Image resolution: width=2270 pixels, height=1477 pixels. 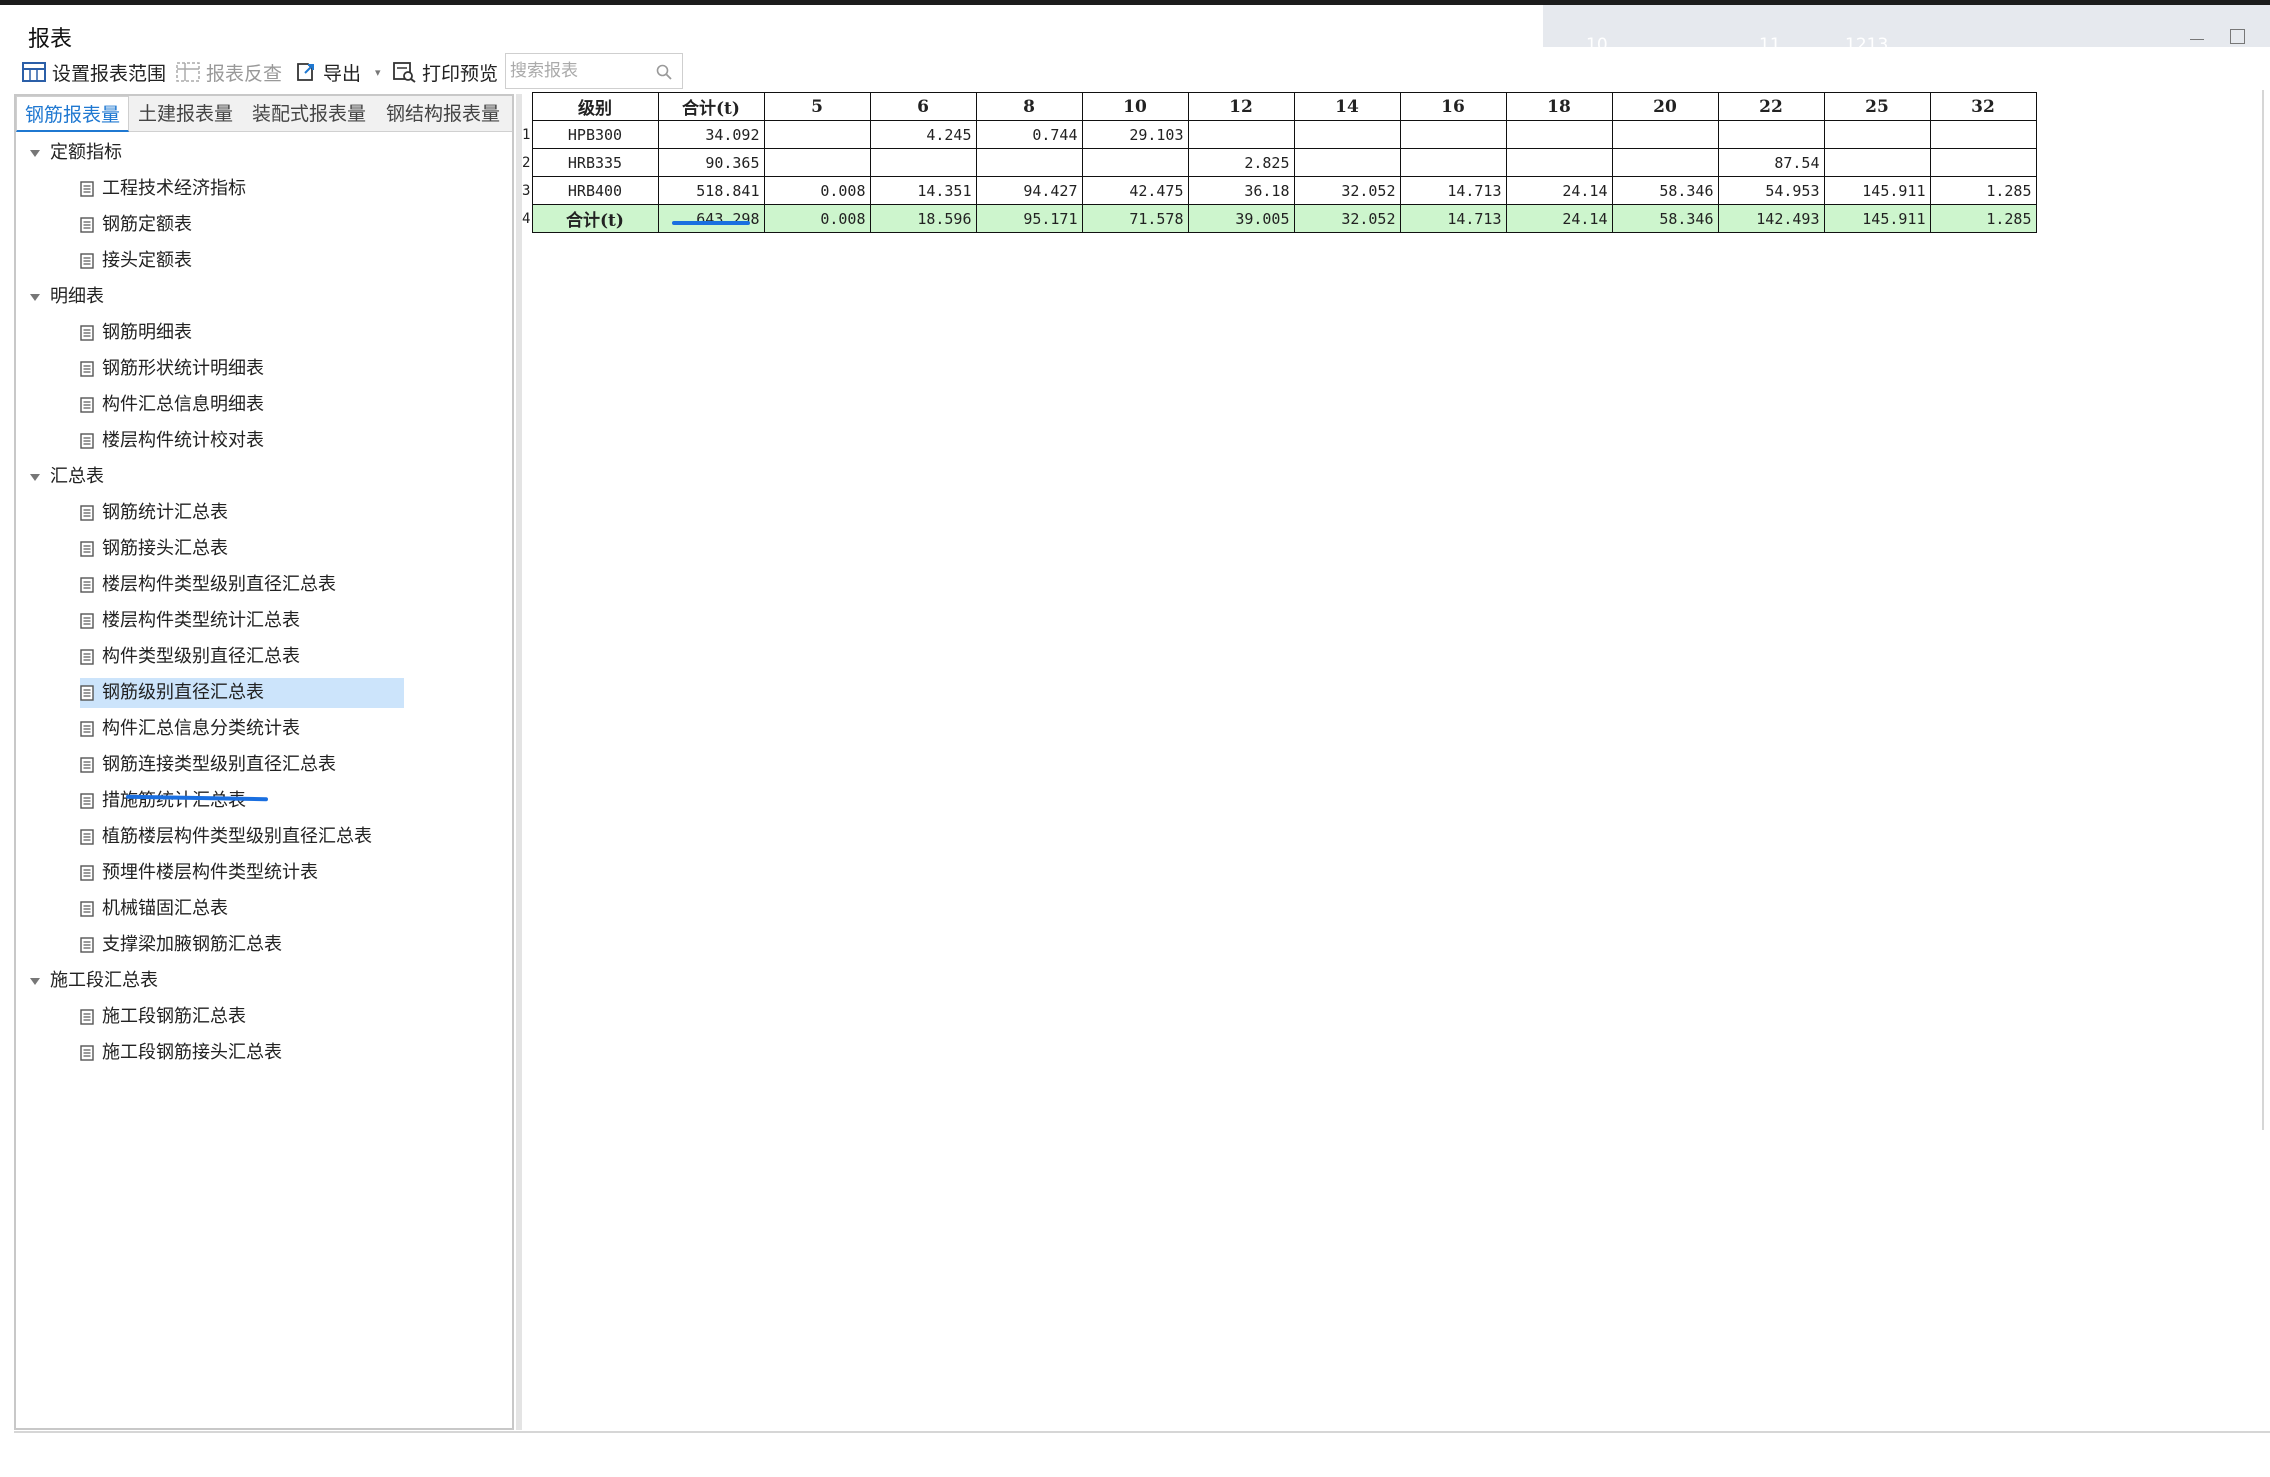 I want to click on value-cell: 18.596, so click(x=923, y=218).